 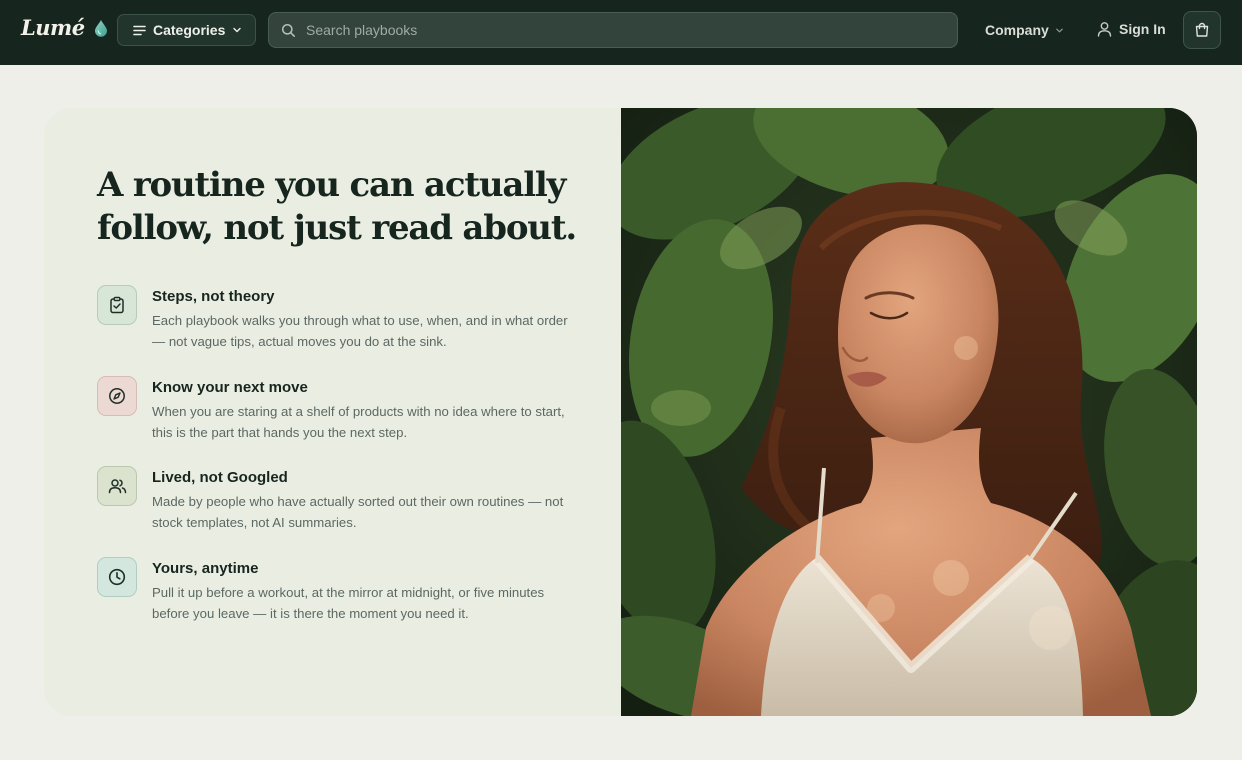 I want to click on brand-name: Lumé, so click(x=53, y=27).